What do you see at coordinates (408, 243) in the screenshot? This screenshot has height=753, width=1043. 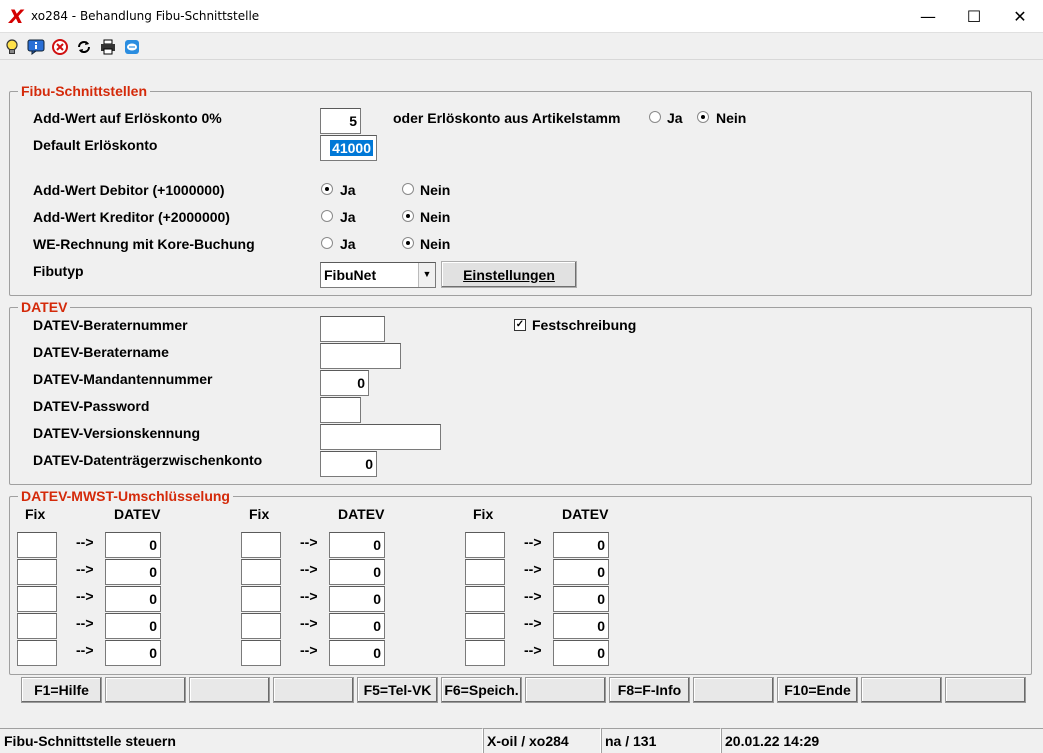 I see `we-rechnung-nein-radio` at bounding box center [408, 243].